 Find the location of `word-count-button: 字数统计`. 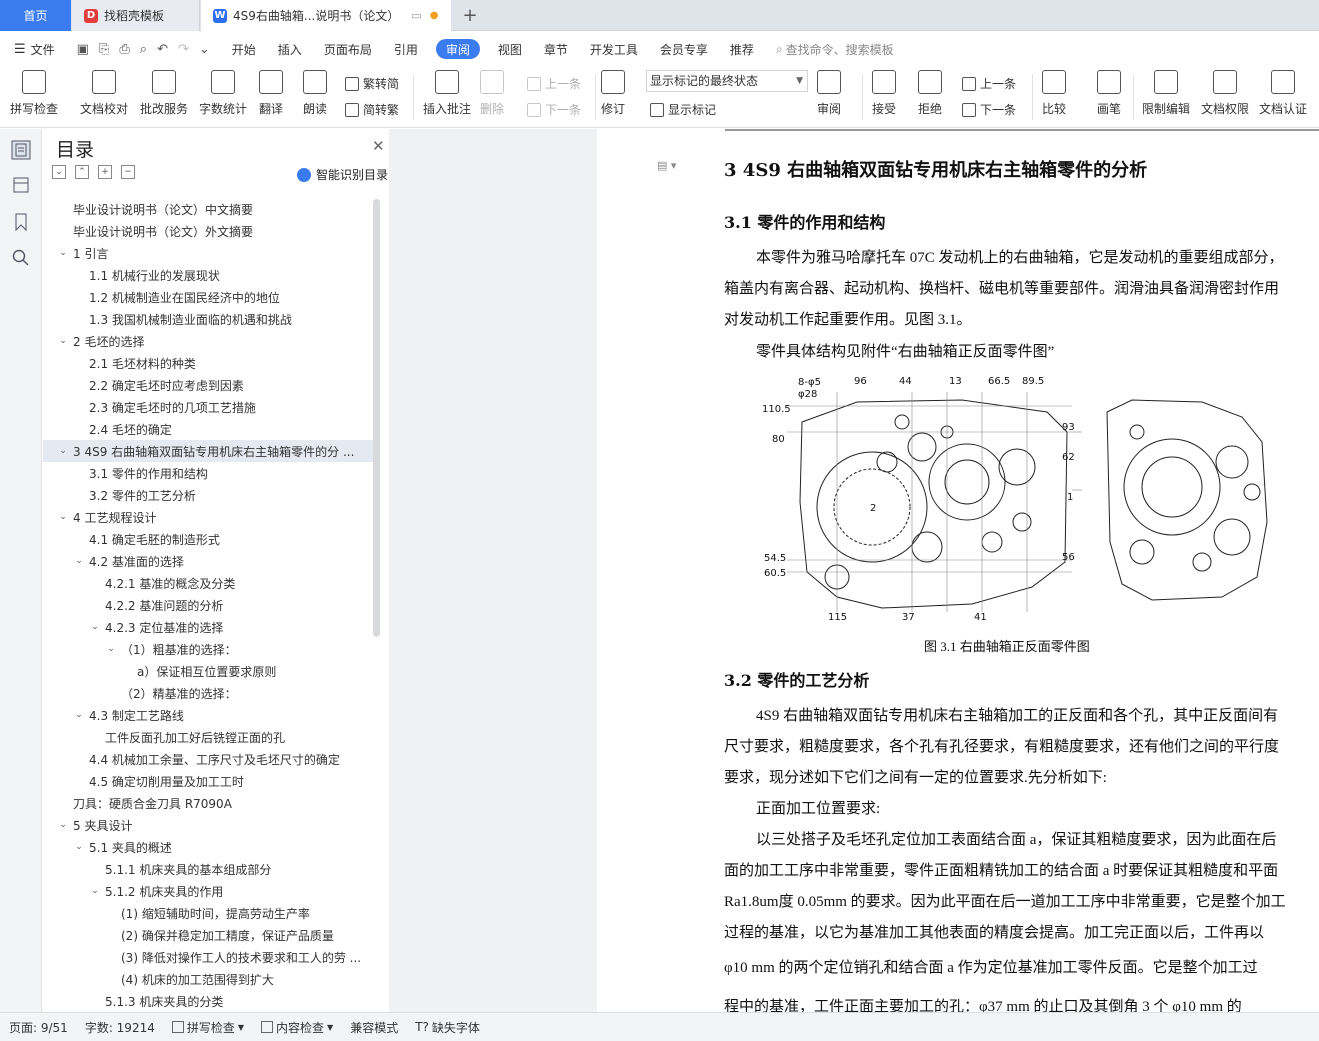

word-count-button: 字数统计 is located at coordinates (223, 93).